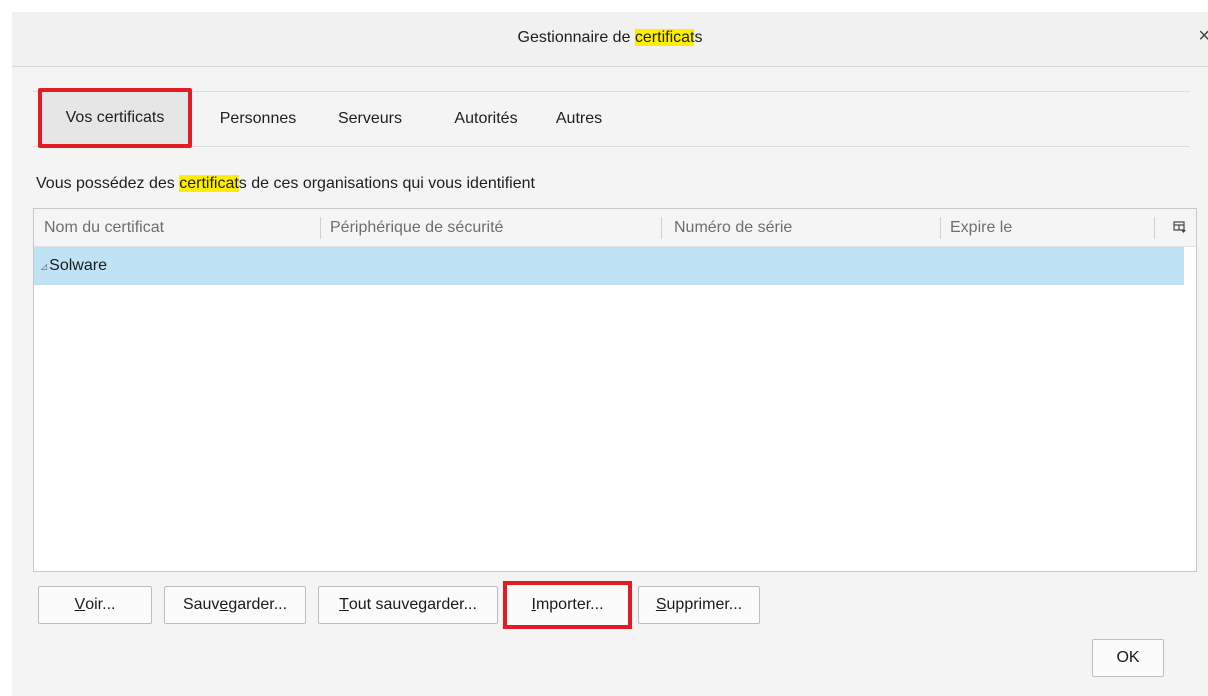 The width and height of the screenshot is (1208, 696). What do you see at coordinates (209, 183) in the screenshot?
I see `intro-highlight: certificat` at bounding box center [209, 183].